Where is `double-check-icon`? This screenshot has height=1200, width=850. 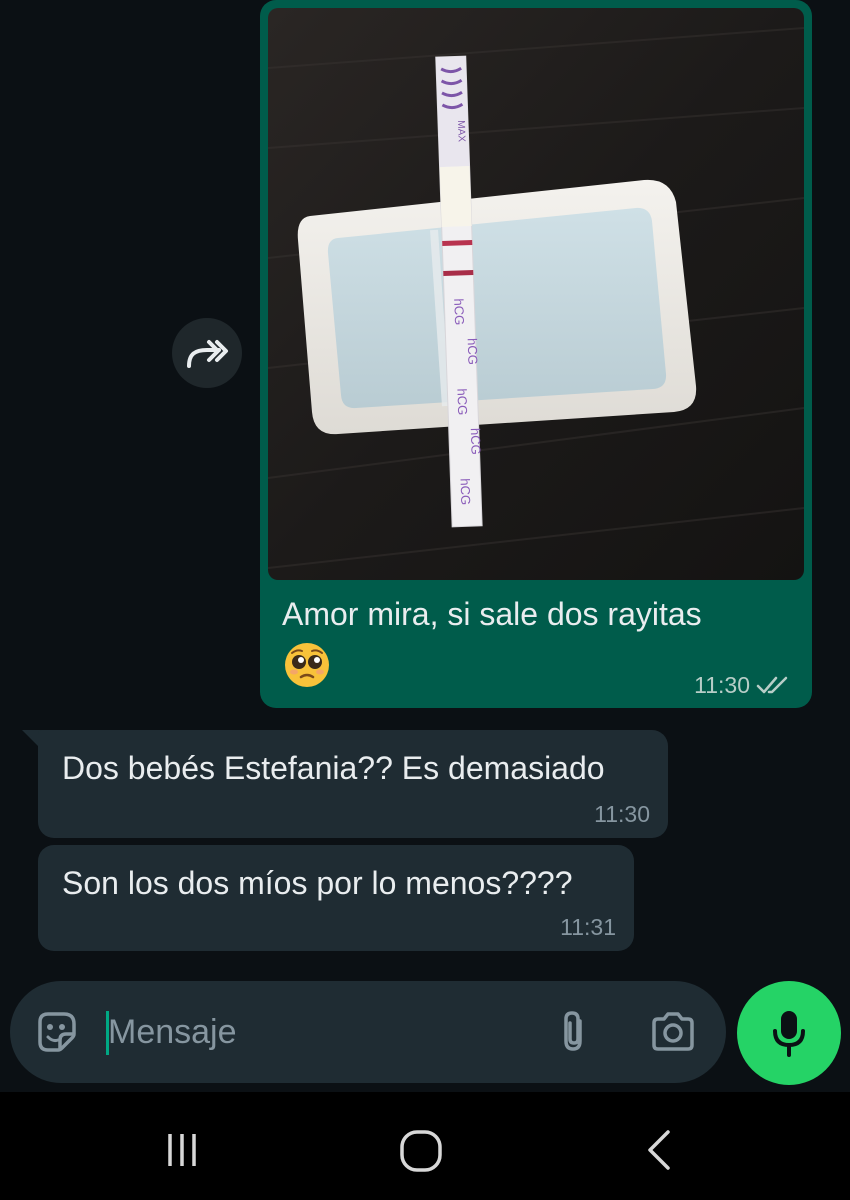
double-check-icon is located at coordinates (772, 685).